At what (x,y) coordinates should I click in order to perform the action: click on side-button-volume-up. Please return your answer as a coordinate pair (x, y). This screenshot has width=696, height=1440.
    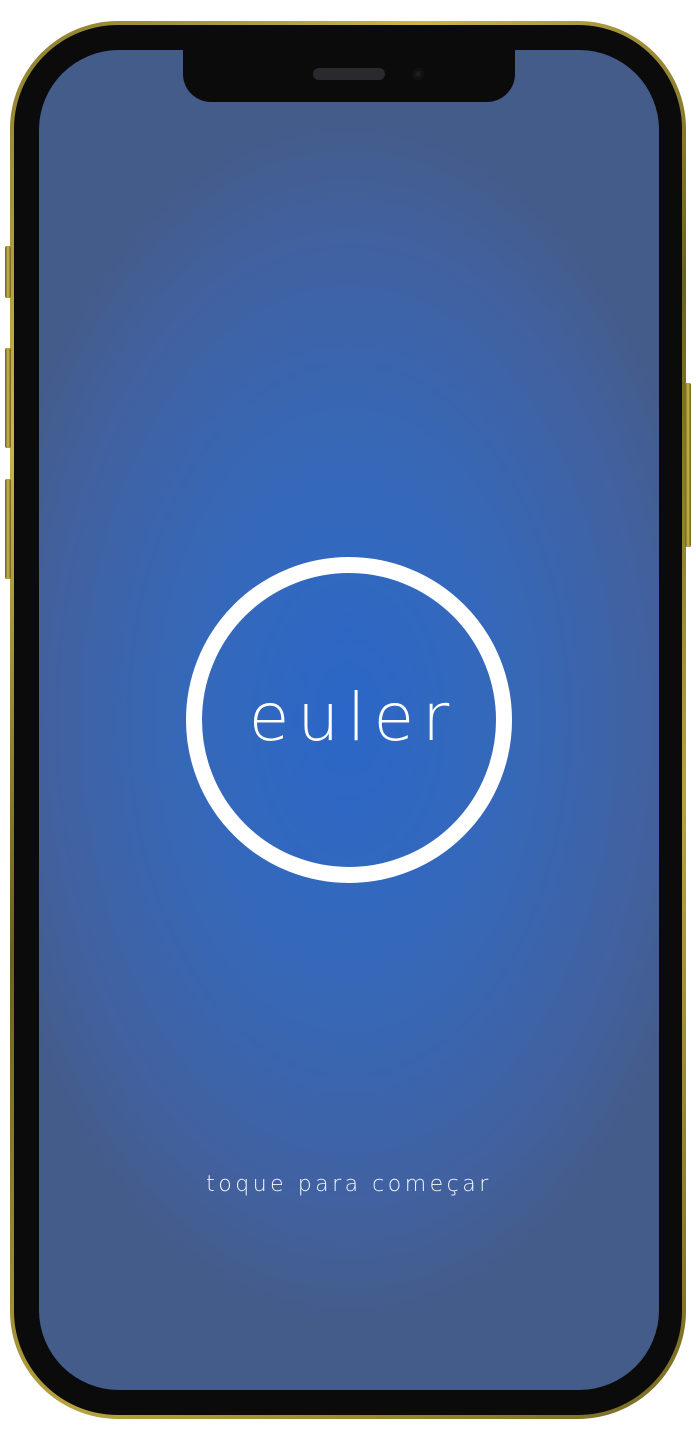
    Looking at the image, I should click on (8, 398).